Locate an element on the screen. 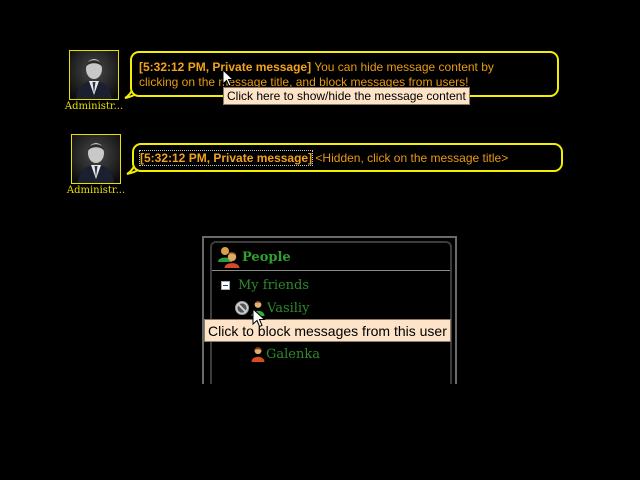  message-2-hidden-text: <Hidden, click on the message title> is located at coordinates (410, 158).